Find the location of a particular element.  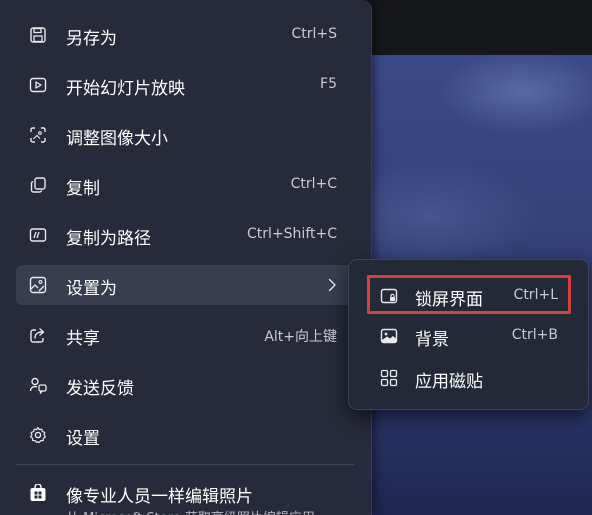

submenu-item-label: 锁屏界面 is located at coordinates (449, 300).